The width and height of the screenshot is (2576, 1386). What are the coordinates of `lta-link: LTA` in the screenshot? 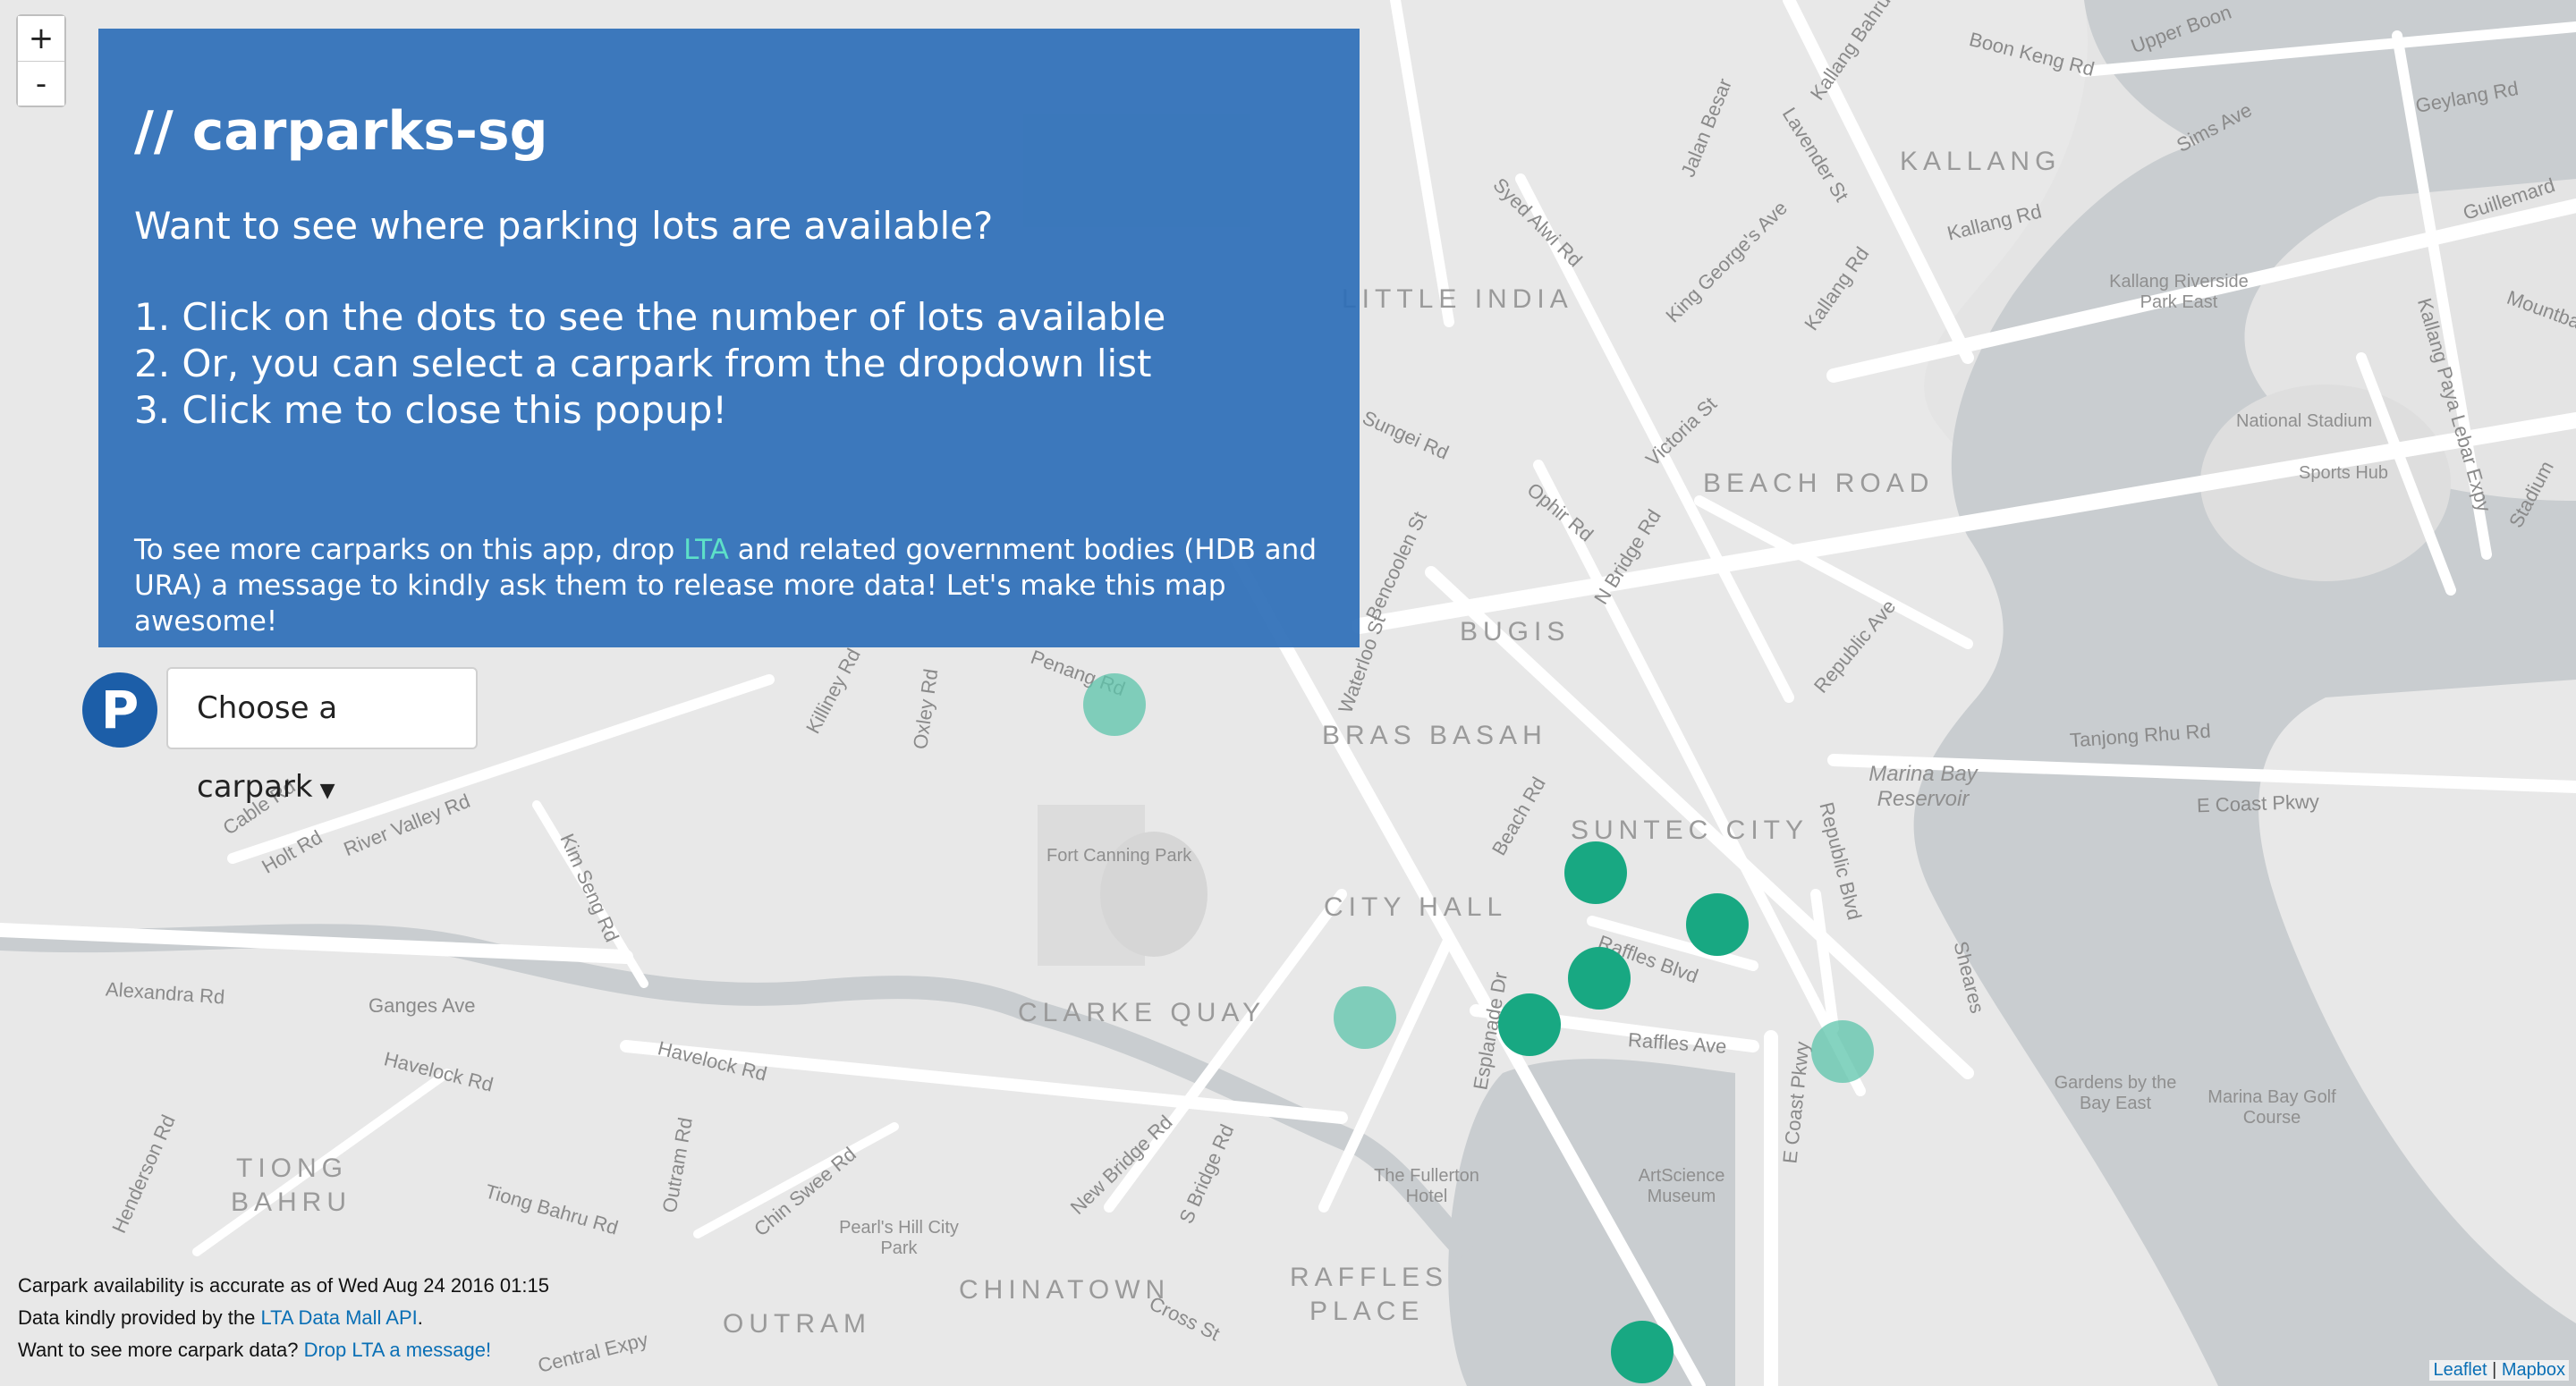 It's located at (706, 550).